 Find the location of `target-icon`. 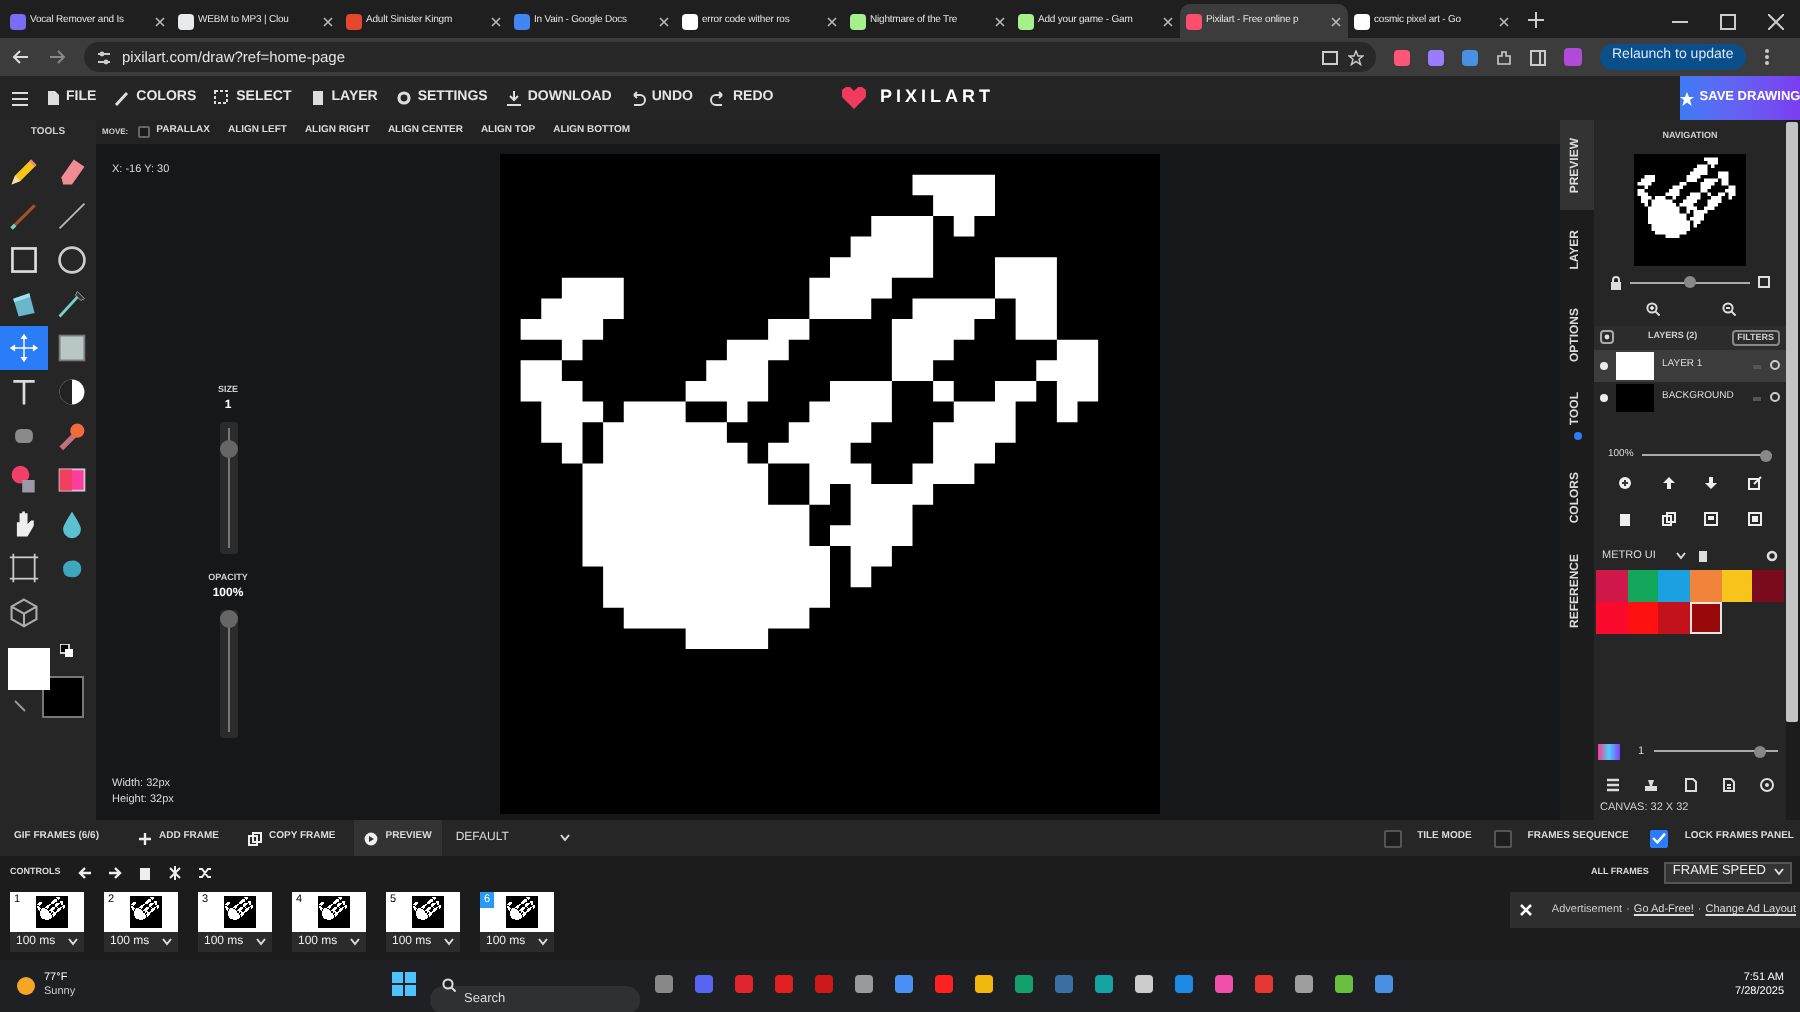

target-icon is located at coordinates (1767, 784).